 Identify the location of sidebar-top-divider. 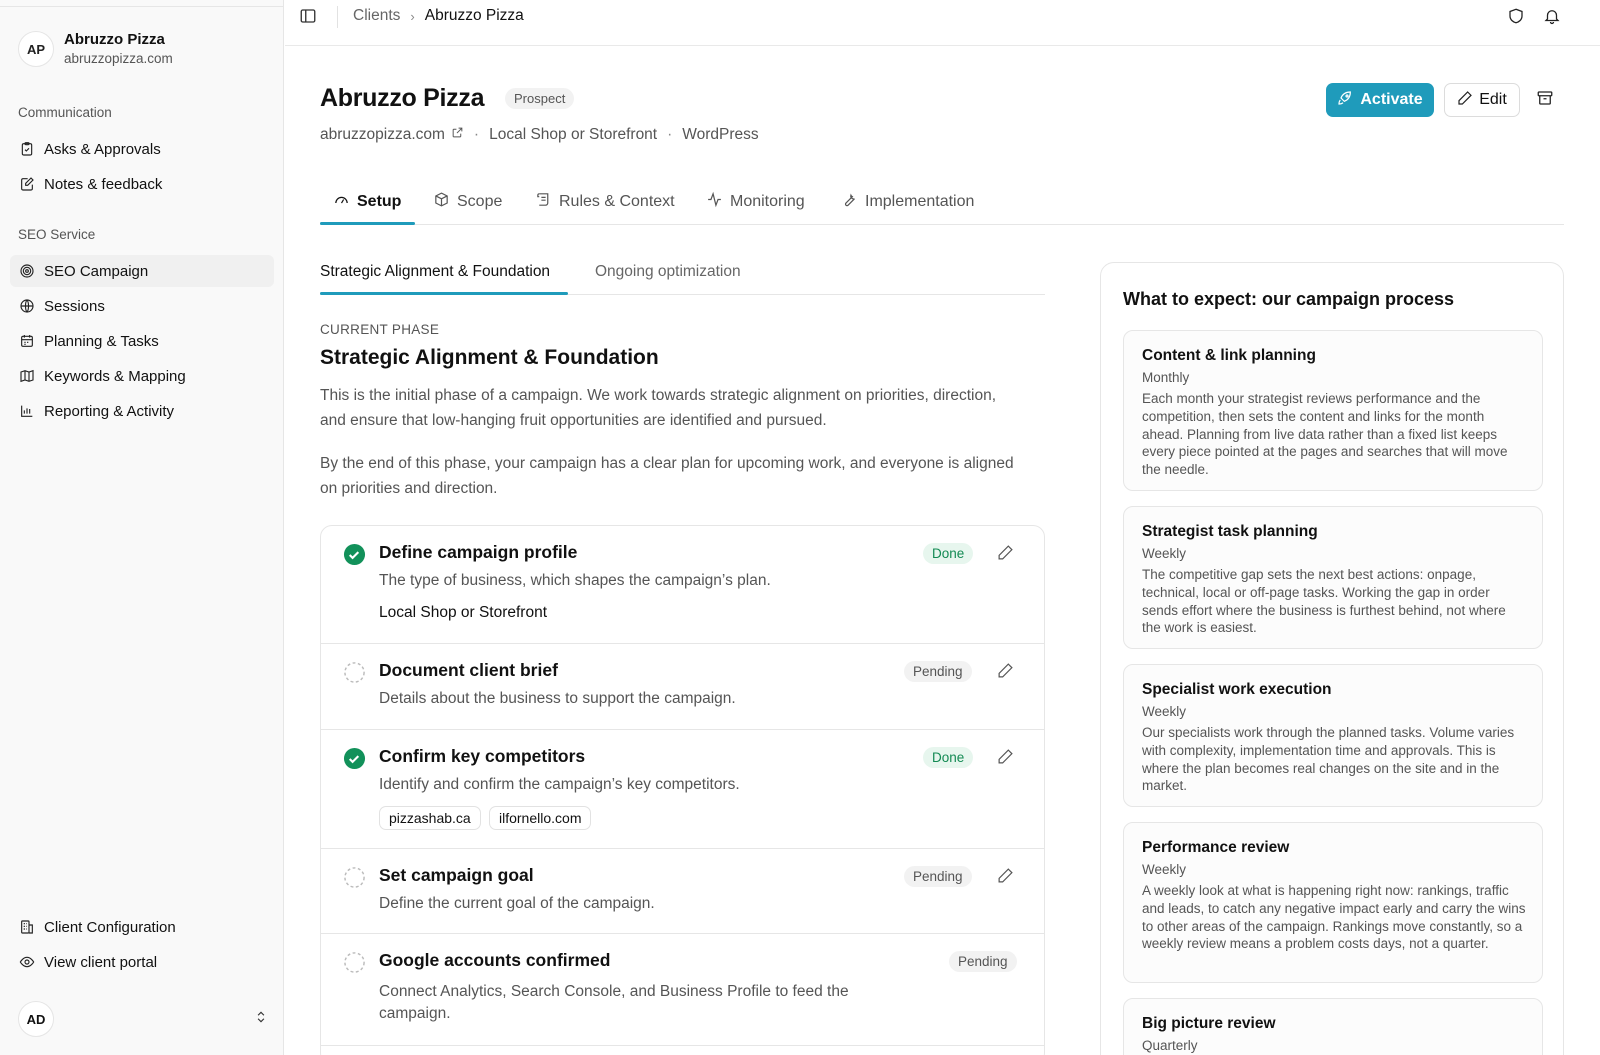
(142, 6).